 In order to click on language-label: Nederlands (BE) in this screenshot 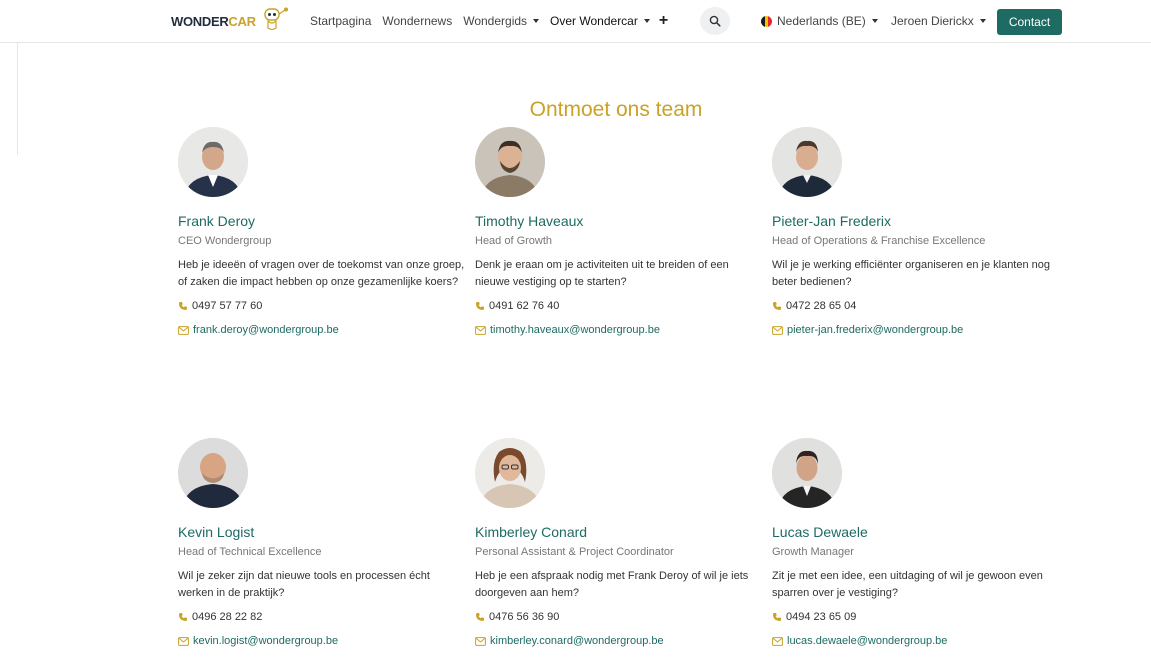, I will do `click(821, 21)`.